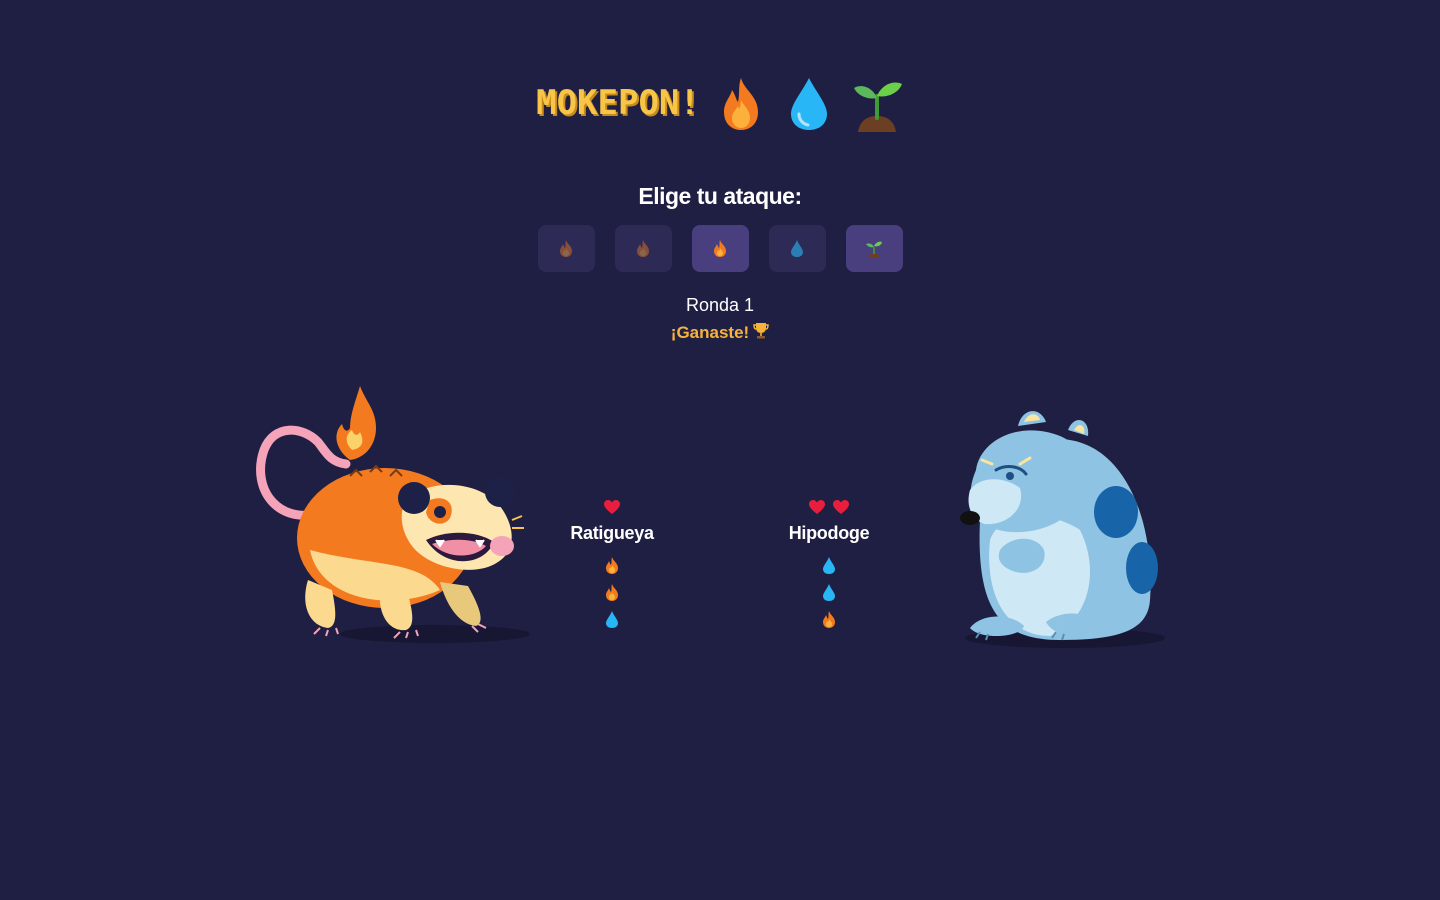  I want to click on enemy-panel: Hipodoge, so click(829, 563).